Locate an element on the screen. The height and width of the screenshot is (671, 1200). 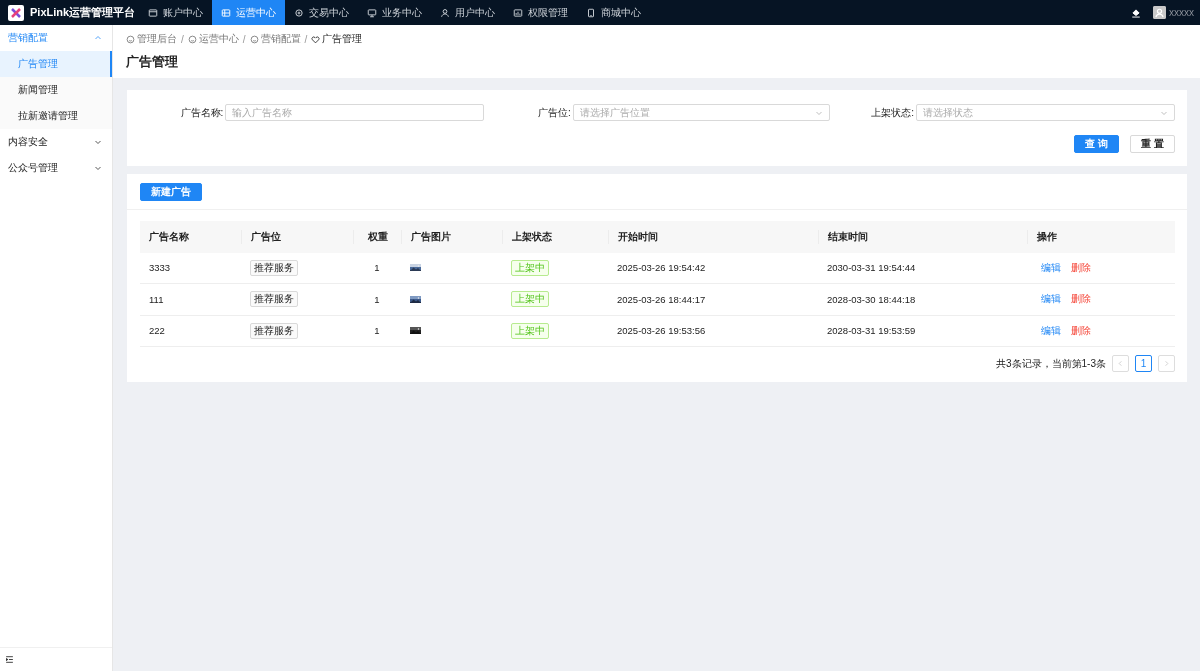
avatar-icon is located at coordinates (1159, 12).